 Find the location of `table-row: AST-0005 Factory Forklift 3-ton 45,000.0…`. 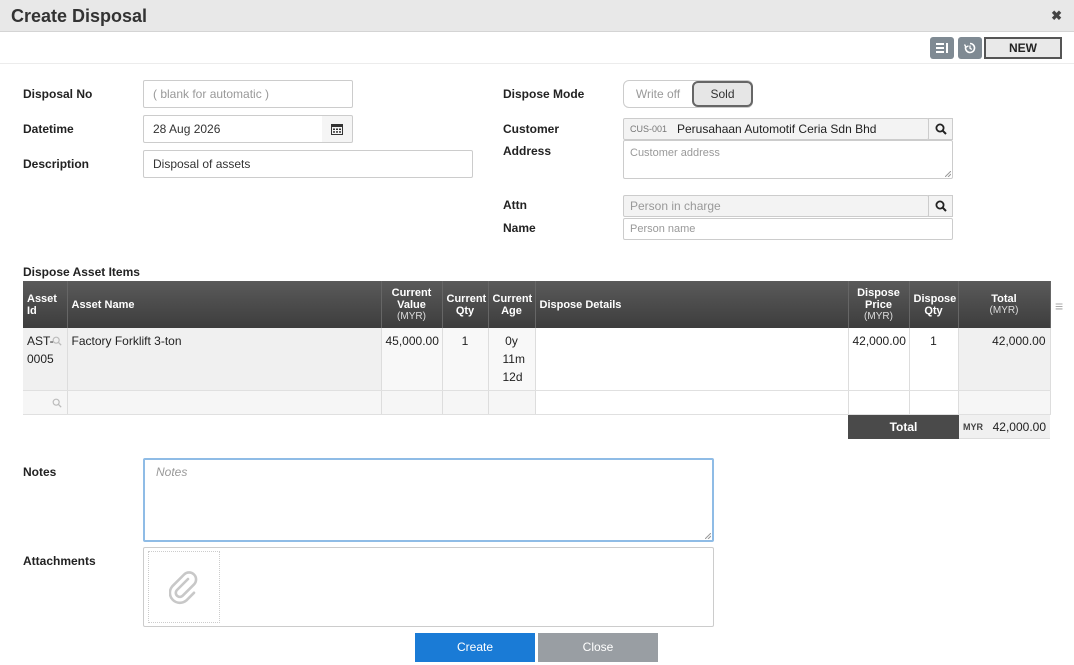

table-row: AST-0005 Factory Forklift 3-ton 45,000.0… is located at coordinates (537, 359).